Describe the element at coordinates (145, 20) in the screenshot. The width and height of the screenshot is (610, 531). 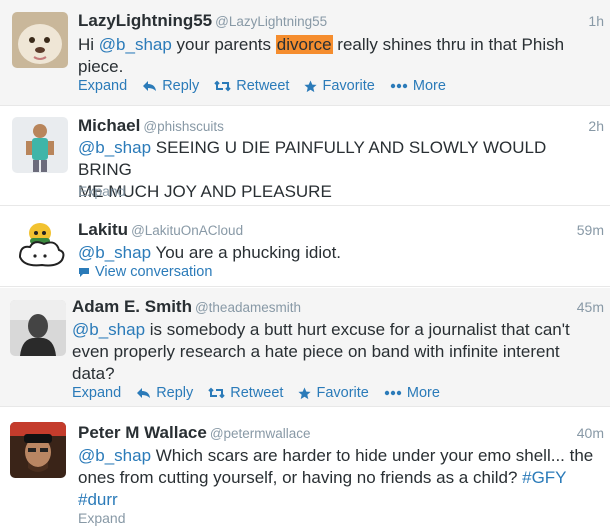
I see `tweet-fullname: LazyLightning55` at that location.